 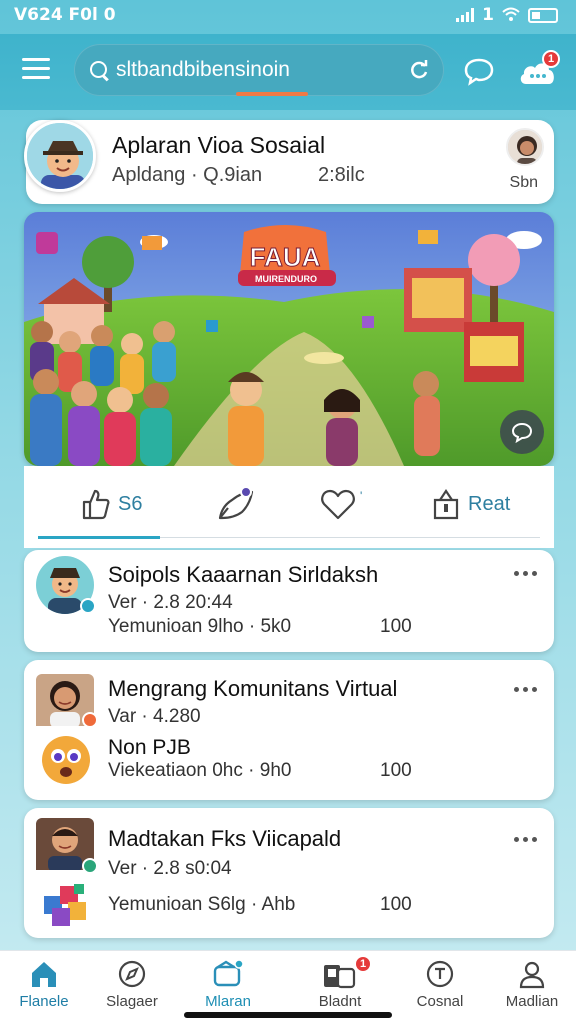 What do you see at coordinates (130, 503) in the screenshot?
I see `like-count: S6` at bounding box center [130, 503].